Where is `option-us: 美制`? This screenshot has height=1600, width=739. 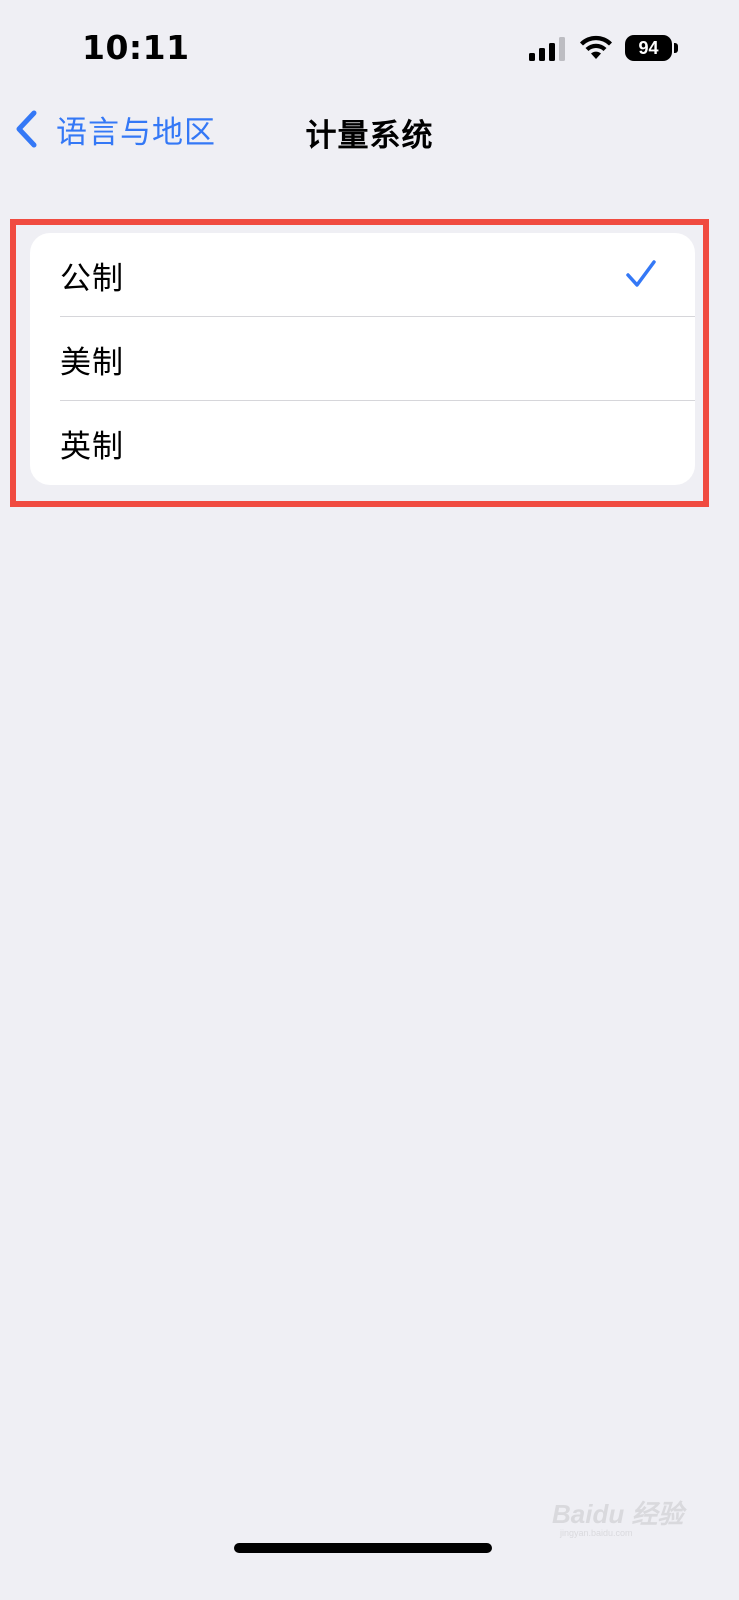
option-us: 美制 is located at coordinates (362, 359).